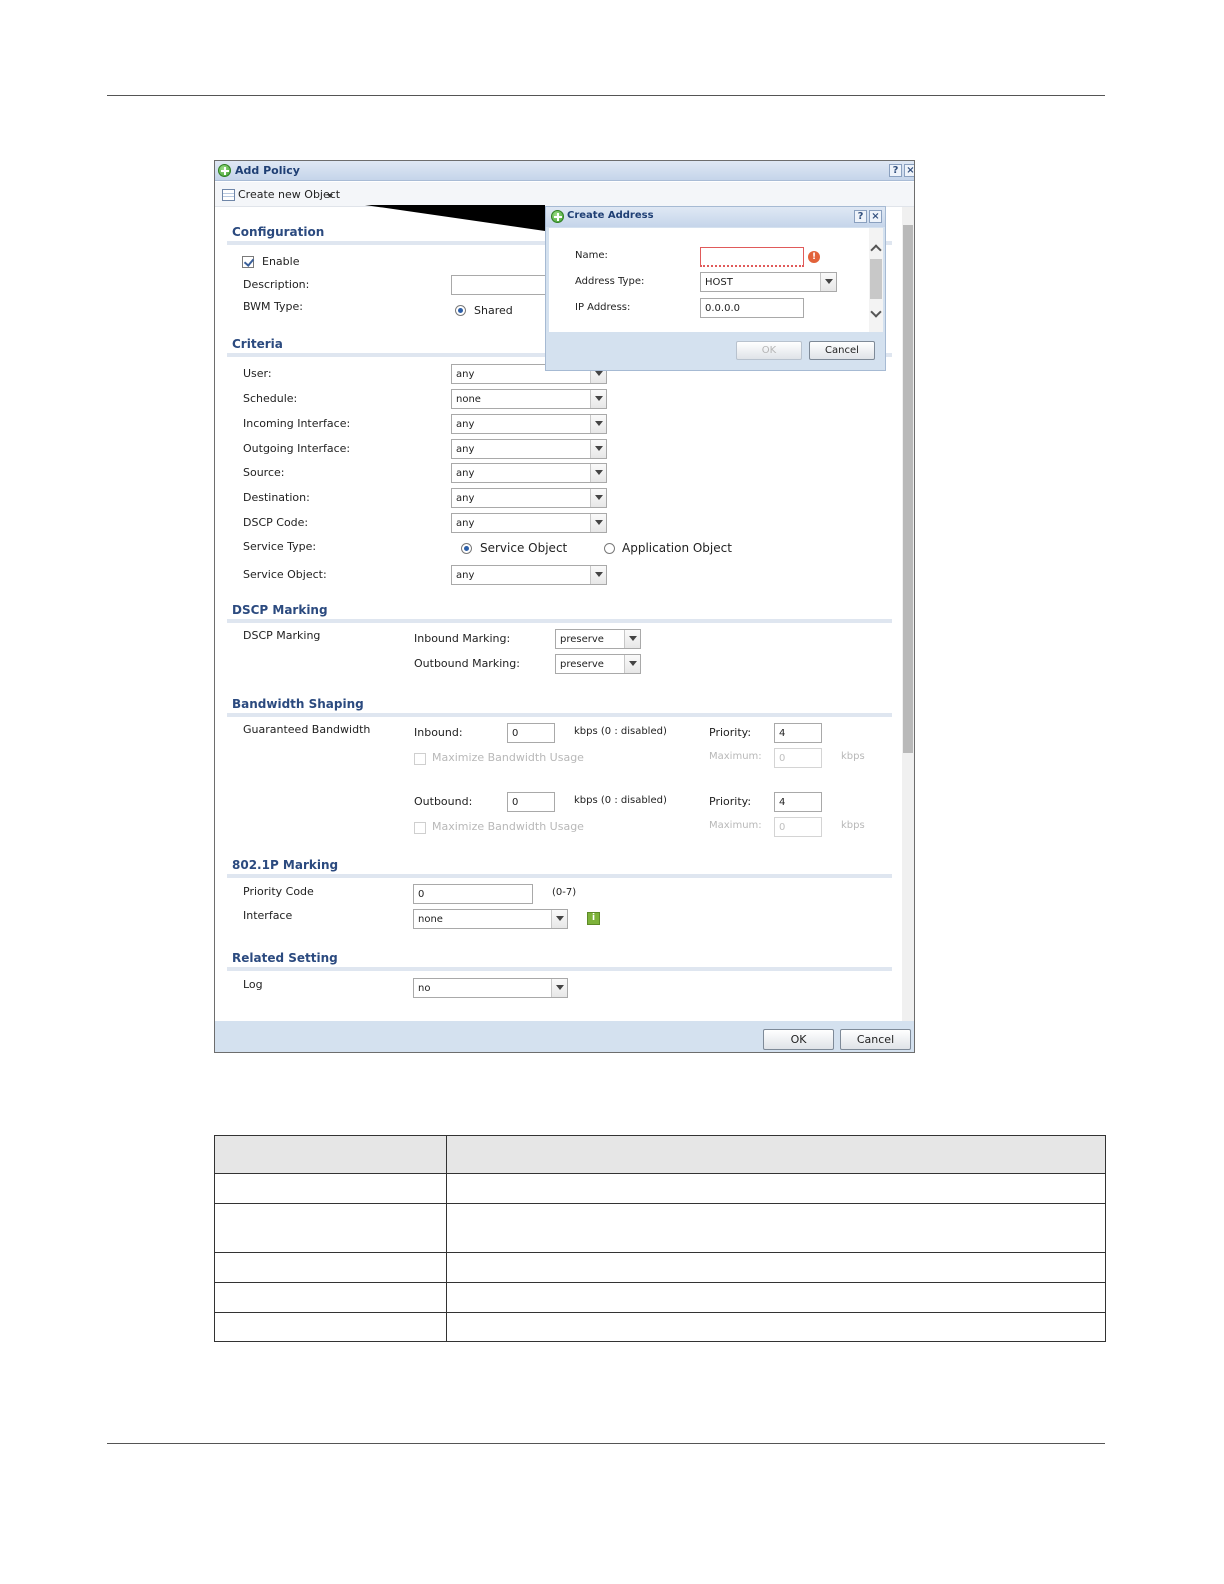  What do you see at coordinates (529, 424) in the screenshot?
I see `incoming-interface-select: any` at bounding box center [529, 424].